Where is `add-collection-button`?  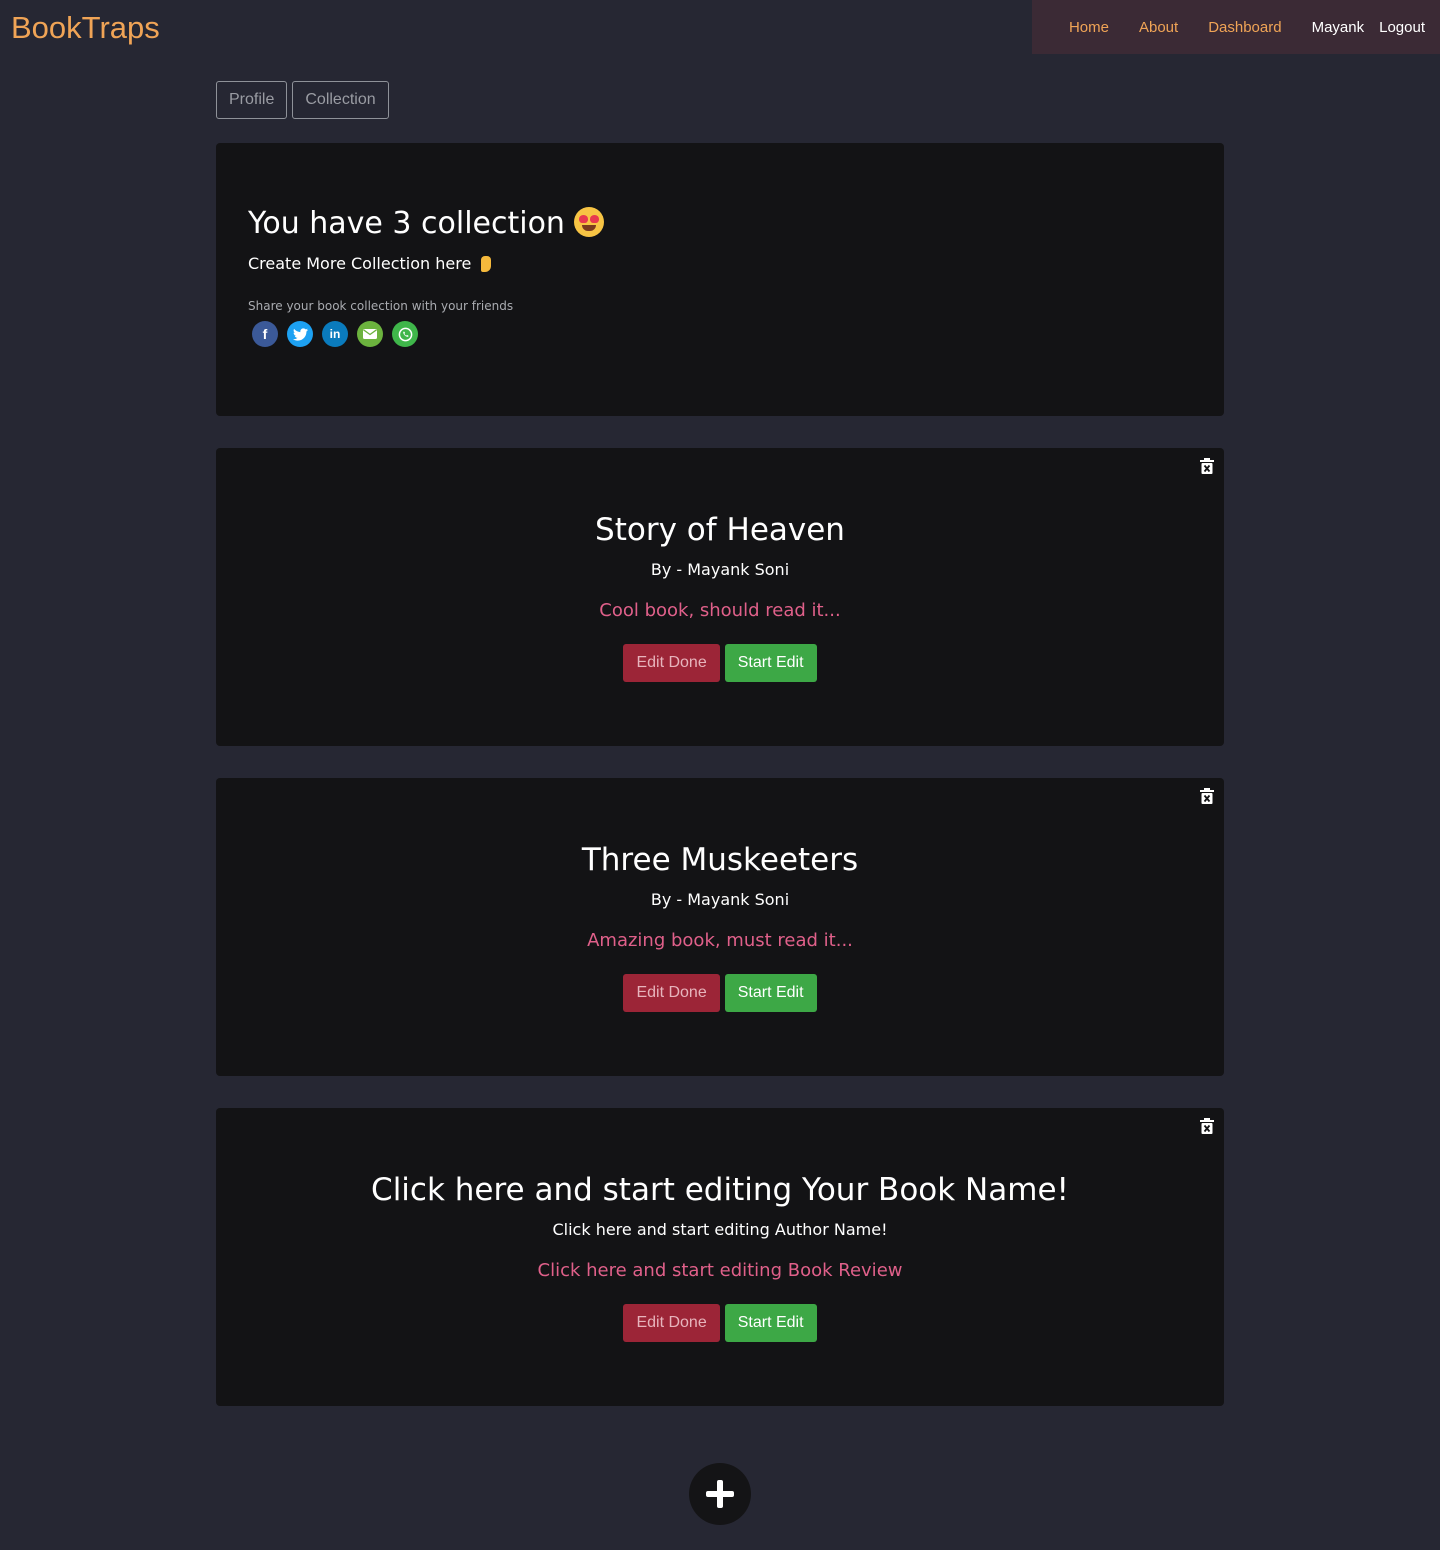
add-collection-button is located at coordinates (720, 1494).